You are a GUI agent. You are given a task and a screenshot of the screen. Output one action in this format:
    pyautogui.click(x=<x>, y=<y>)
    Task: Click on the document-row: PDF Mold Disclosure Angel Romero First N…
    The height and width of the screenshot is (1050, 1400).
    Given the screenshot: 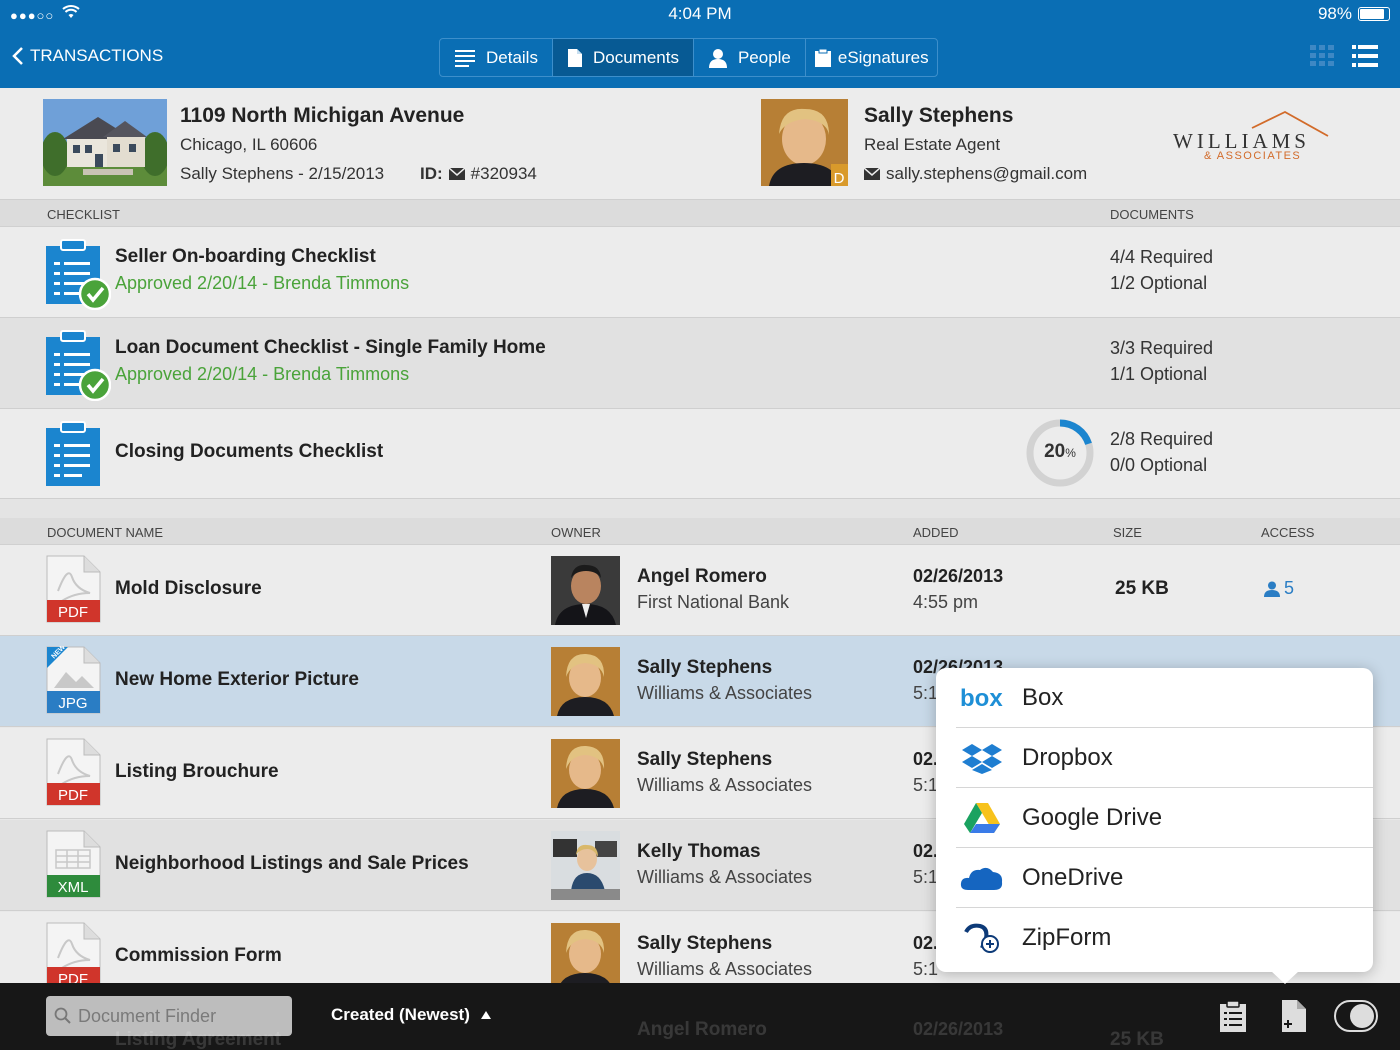 What is the action you would take?
    pyautogui.click(x=700, y=590)
    